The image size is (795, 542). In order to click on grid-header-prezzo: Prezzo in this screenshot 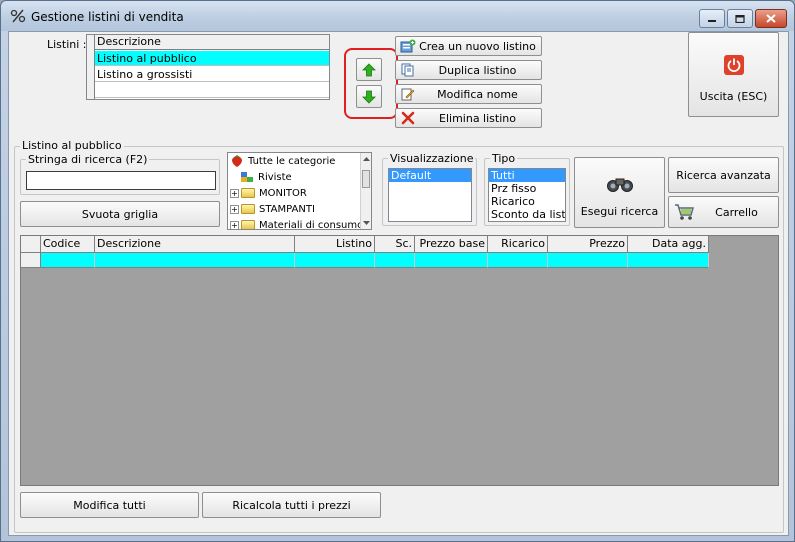, I will do `click(588, 244)`.